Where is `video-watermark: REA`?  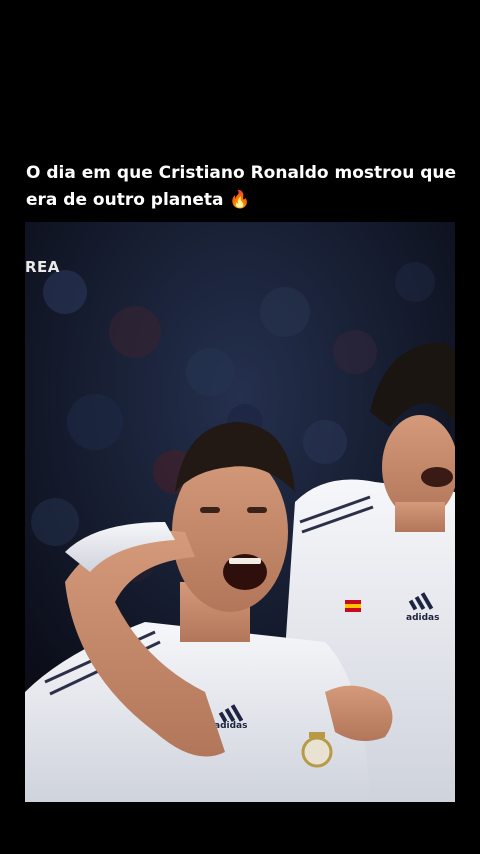
video-watermark: REA is located at coordinates (42, 267).